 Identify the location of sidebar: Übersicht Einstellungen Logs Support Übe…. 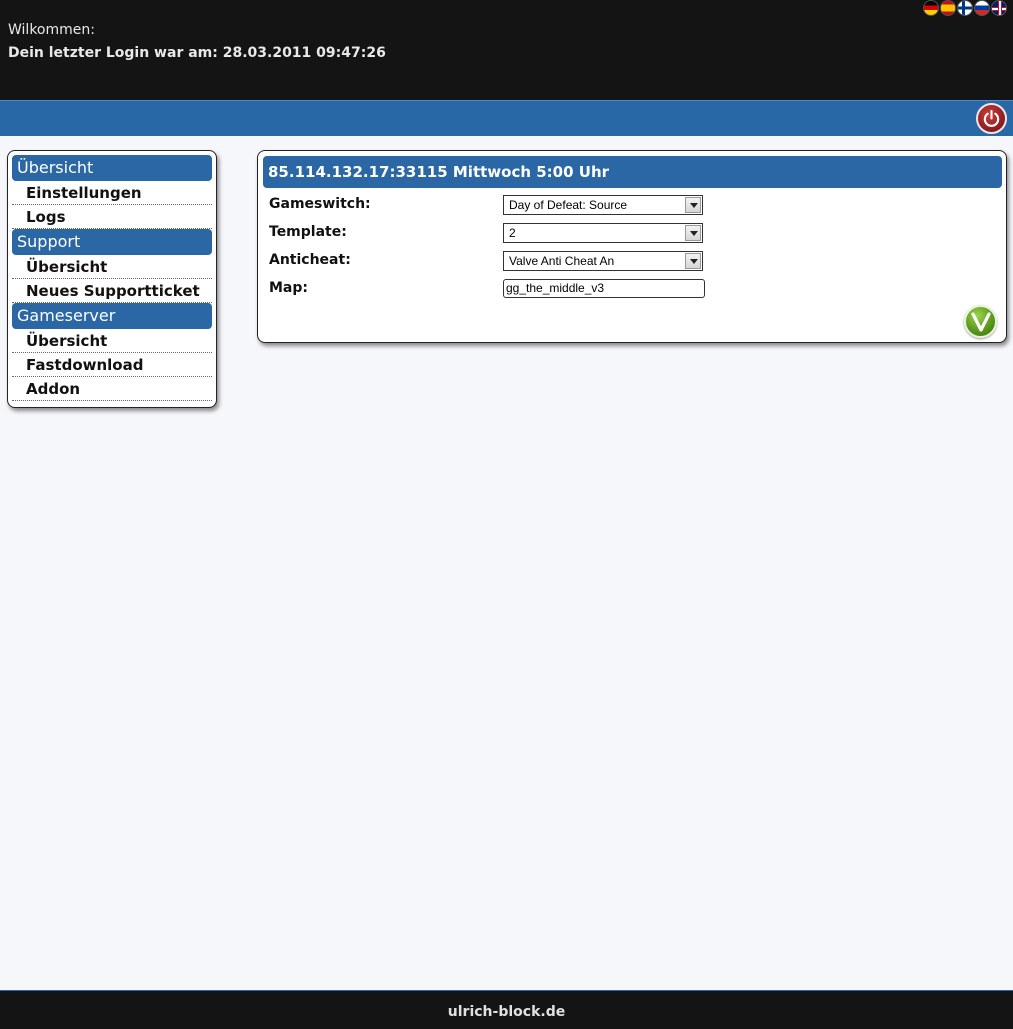
(112, 279).